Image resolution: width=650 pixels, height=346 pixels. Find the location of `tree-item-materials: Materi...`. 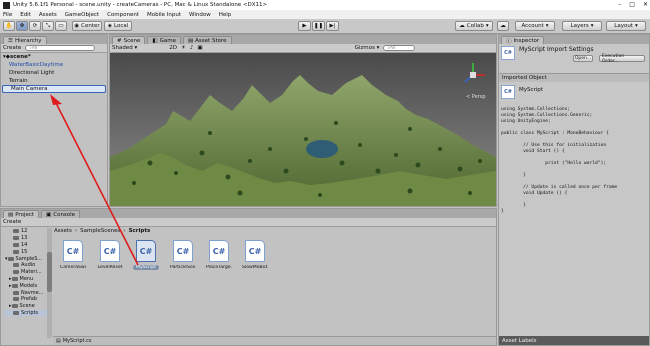

tree-item-materials: Materi... is located at coordinates (27, 272).